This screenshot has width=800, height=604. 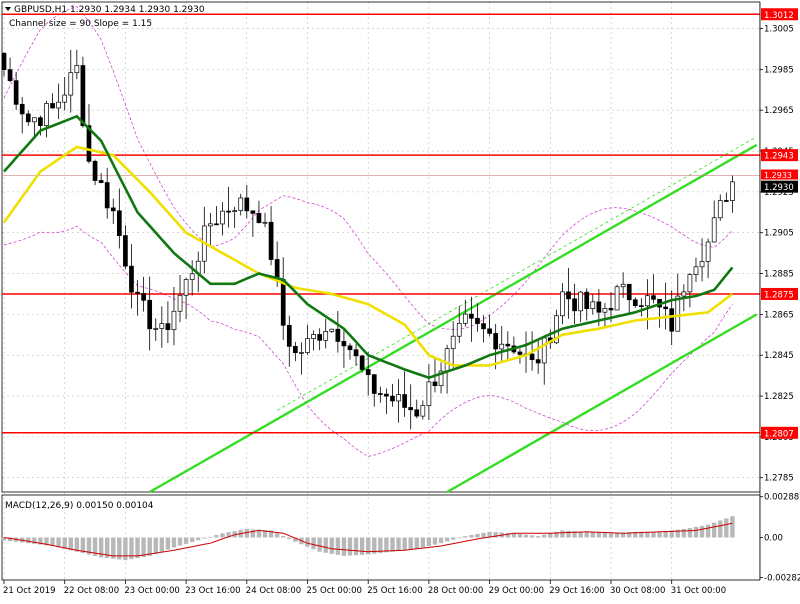 What do you see at coordinates (334, 591) in the screenshot?
I see `time-tick-label: 25 Oct 00:00` at bounding box center [334, 591].